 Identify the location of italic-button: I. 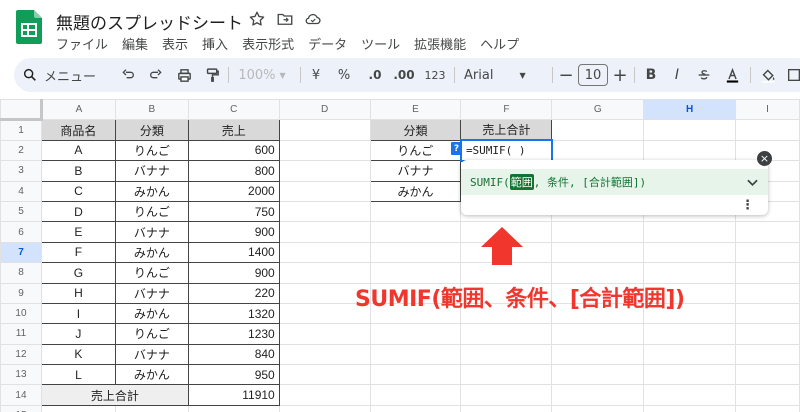
(677, 75).